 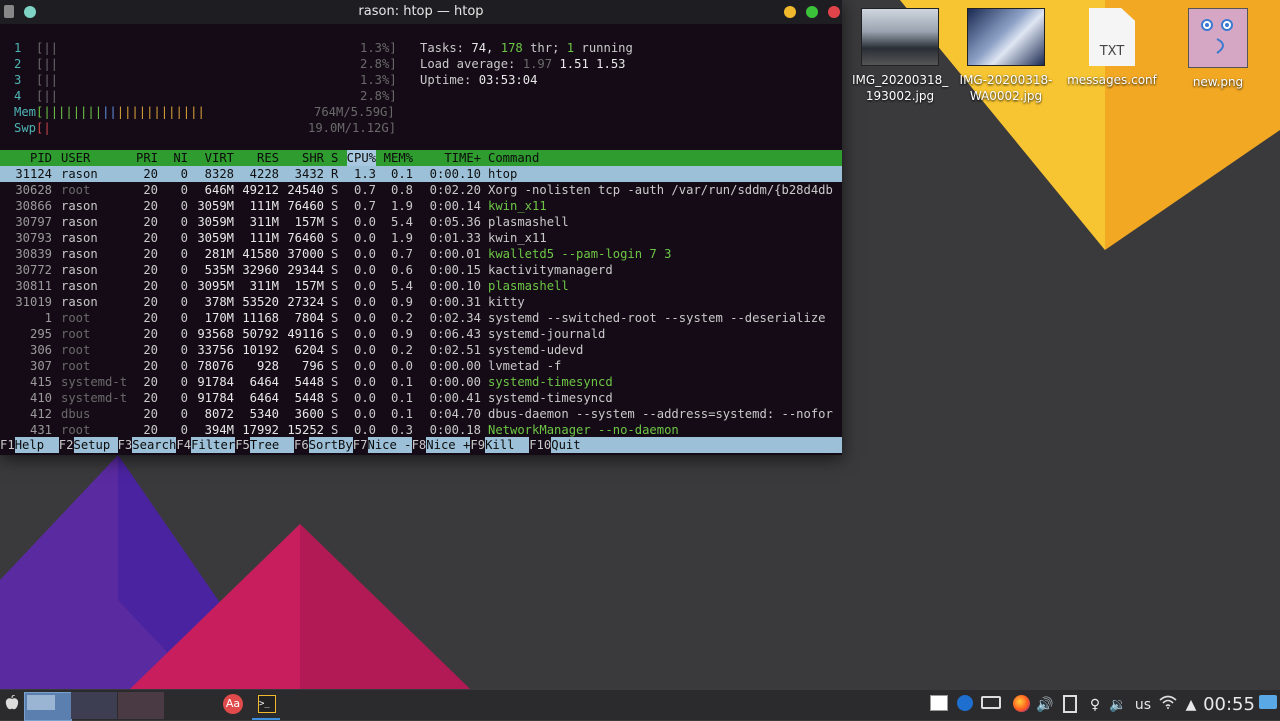 I want to click on application-launcher-icon, so click(x=12, y=704).